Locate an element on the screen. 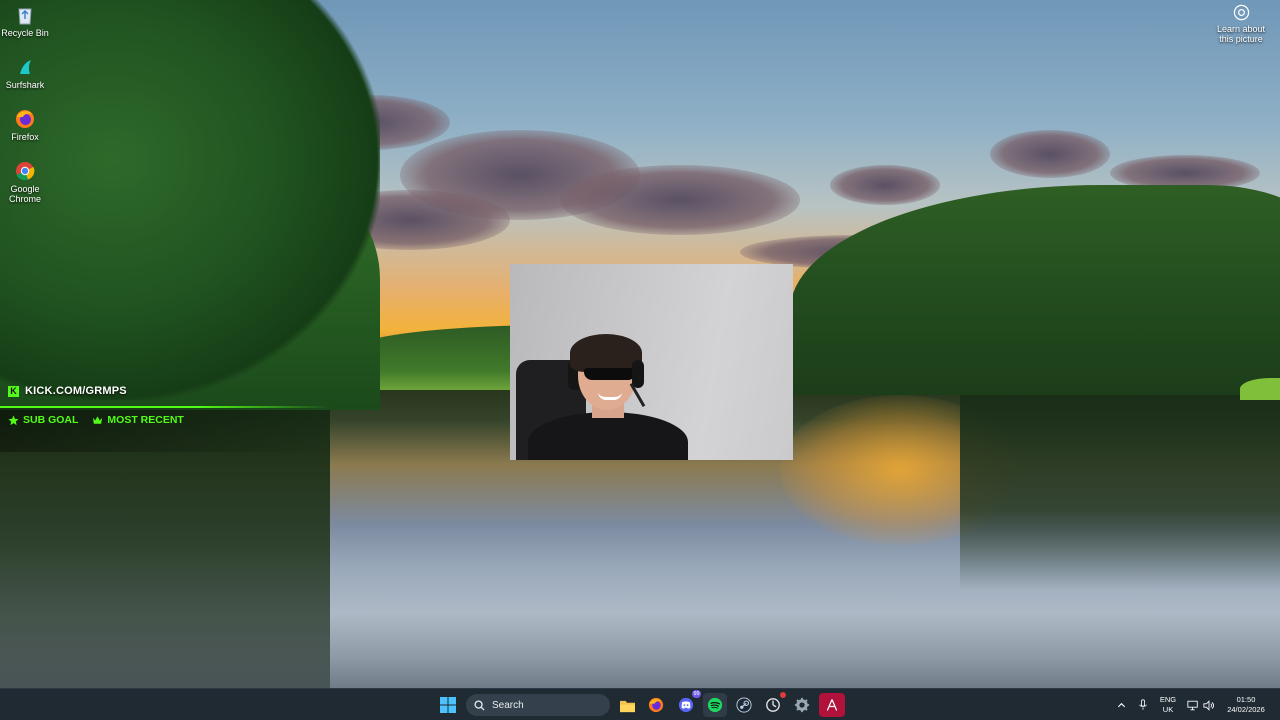 The width and height of the screenshot is (1280, 720). discord-icon is located at coordinates (686, 705).